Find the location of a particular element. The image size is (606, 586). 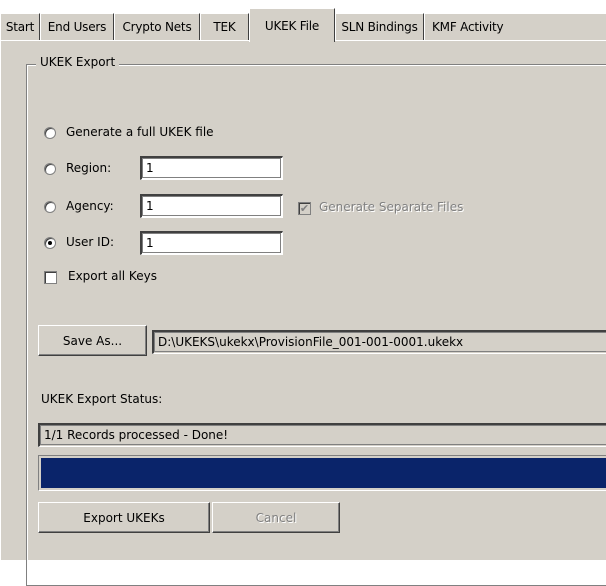

progress-fill is located at coordinates (323, 473).